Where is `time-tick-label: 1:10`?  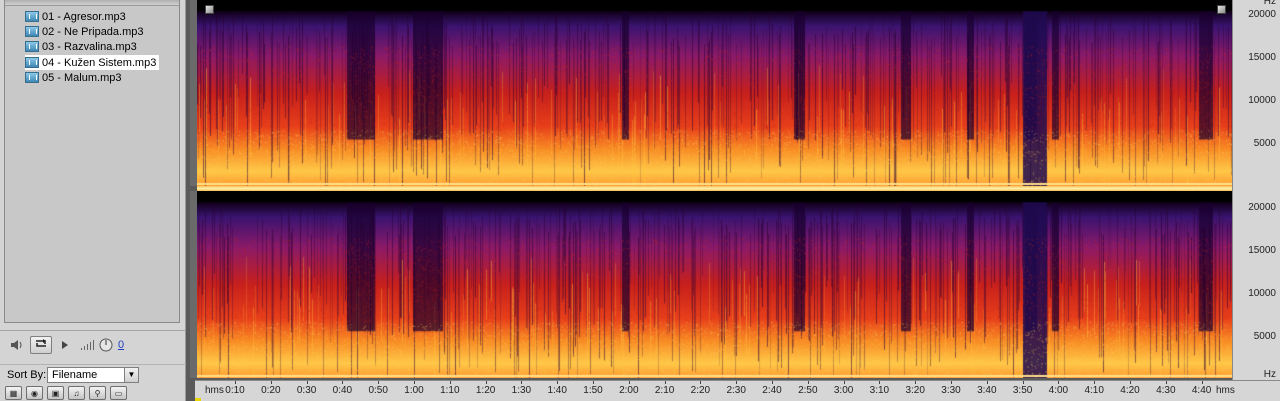
time-tick-label: 1:10 is located at coordinates (450, 390).